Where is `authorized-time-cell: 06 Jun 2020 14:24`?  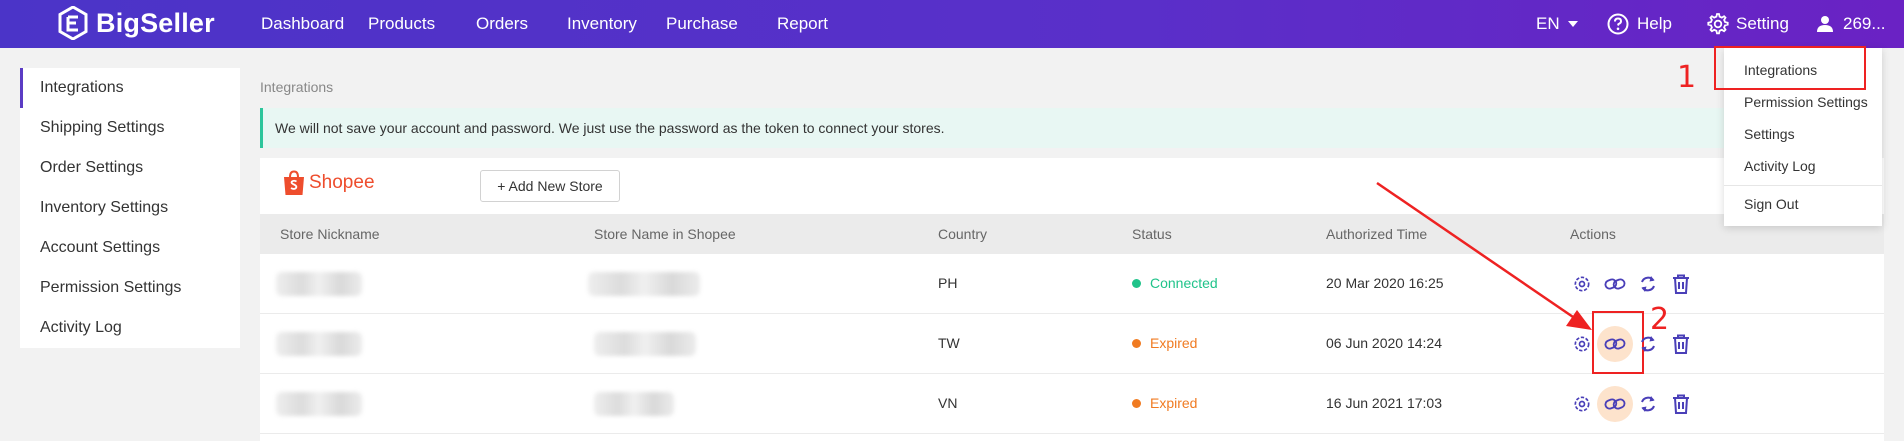
authorized-time-cell: 06 Jun 2020 14:24 is located at coordinates (1384, 343).